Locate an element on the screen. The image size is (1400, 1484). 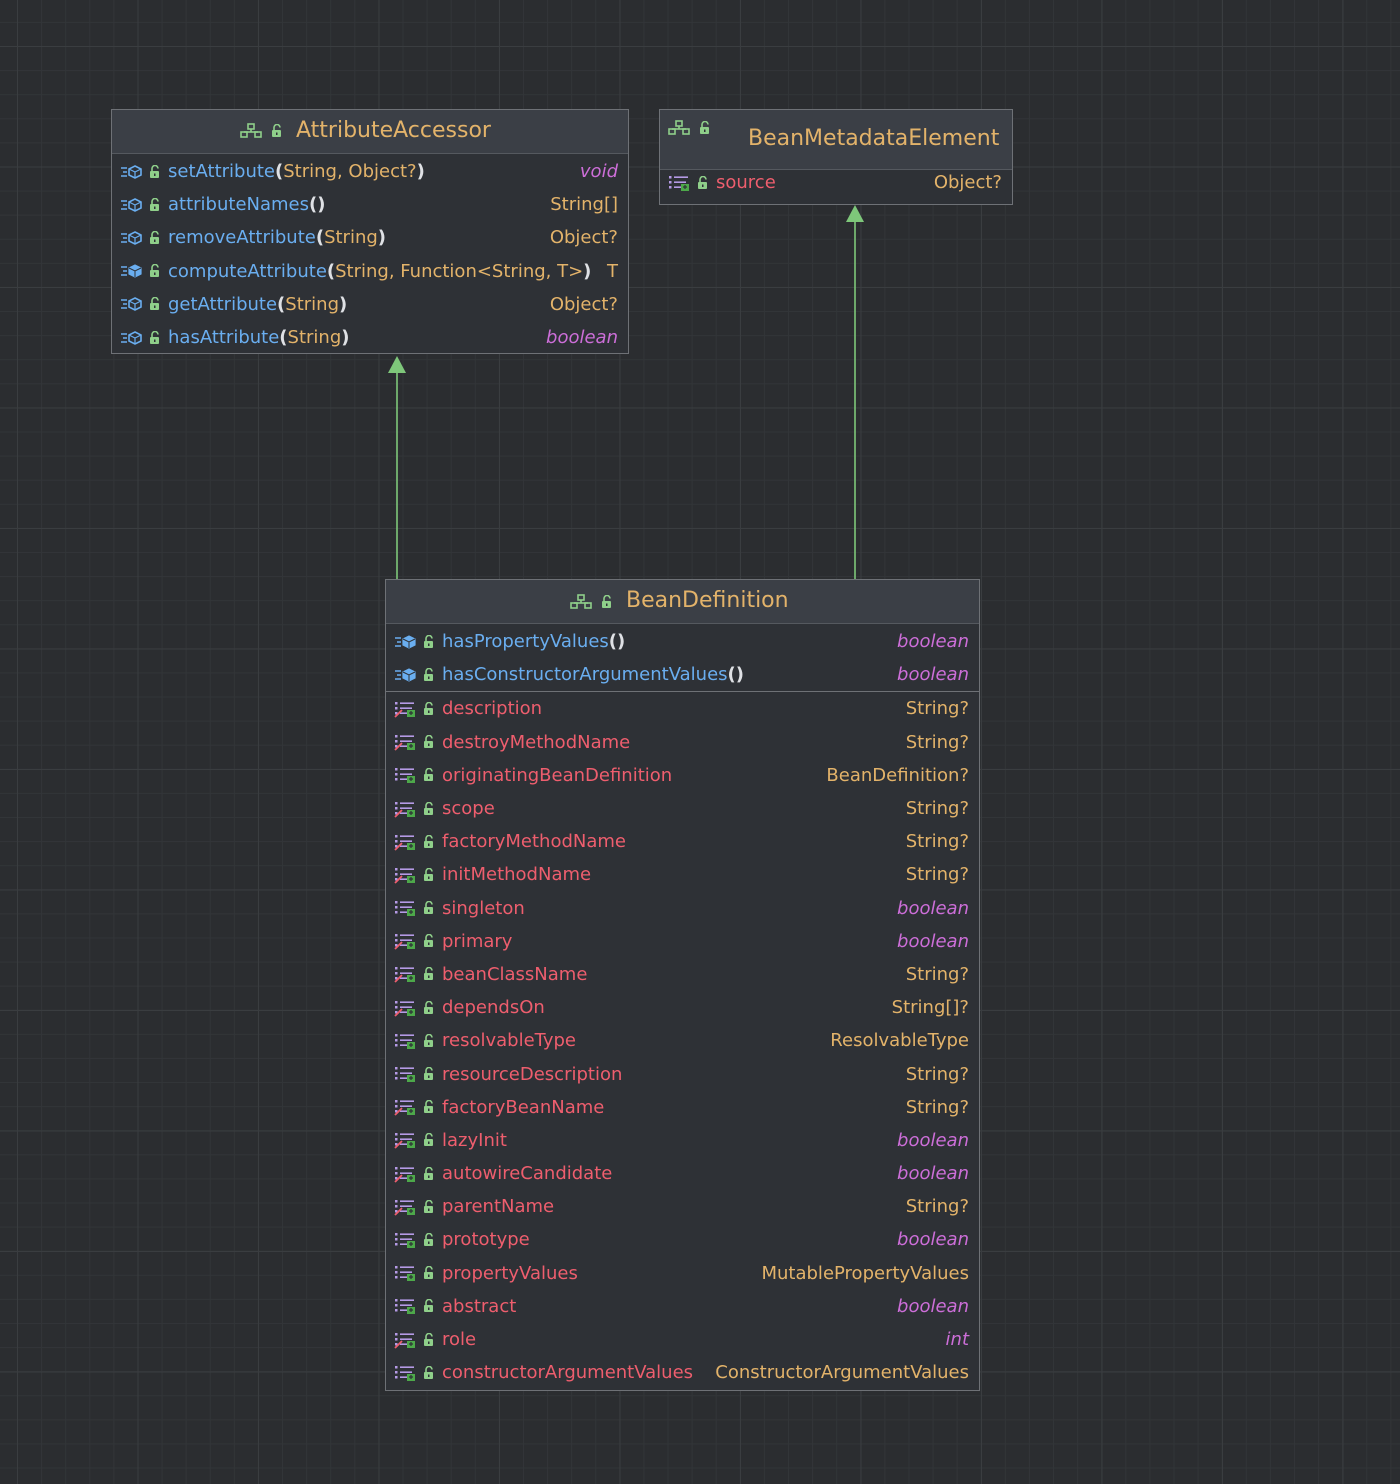
field-name: destroyMethodName is located at coordinates (536, 742).